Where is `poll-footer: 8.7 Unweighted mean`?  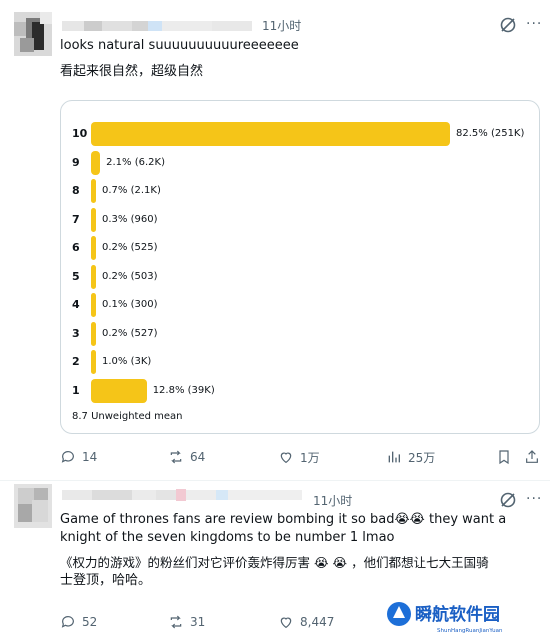 poll-footer: 8.7 Unweighted mean is located at coordinates (127, 416).